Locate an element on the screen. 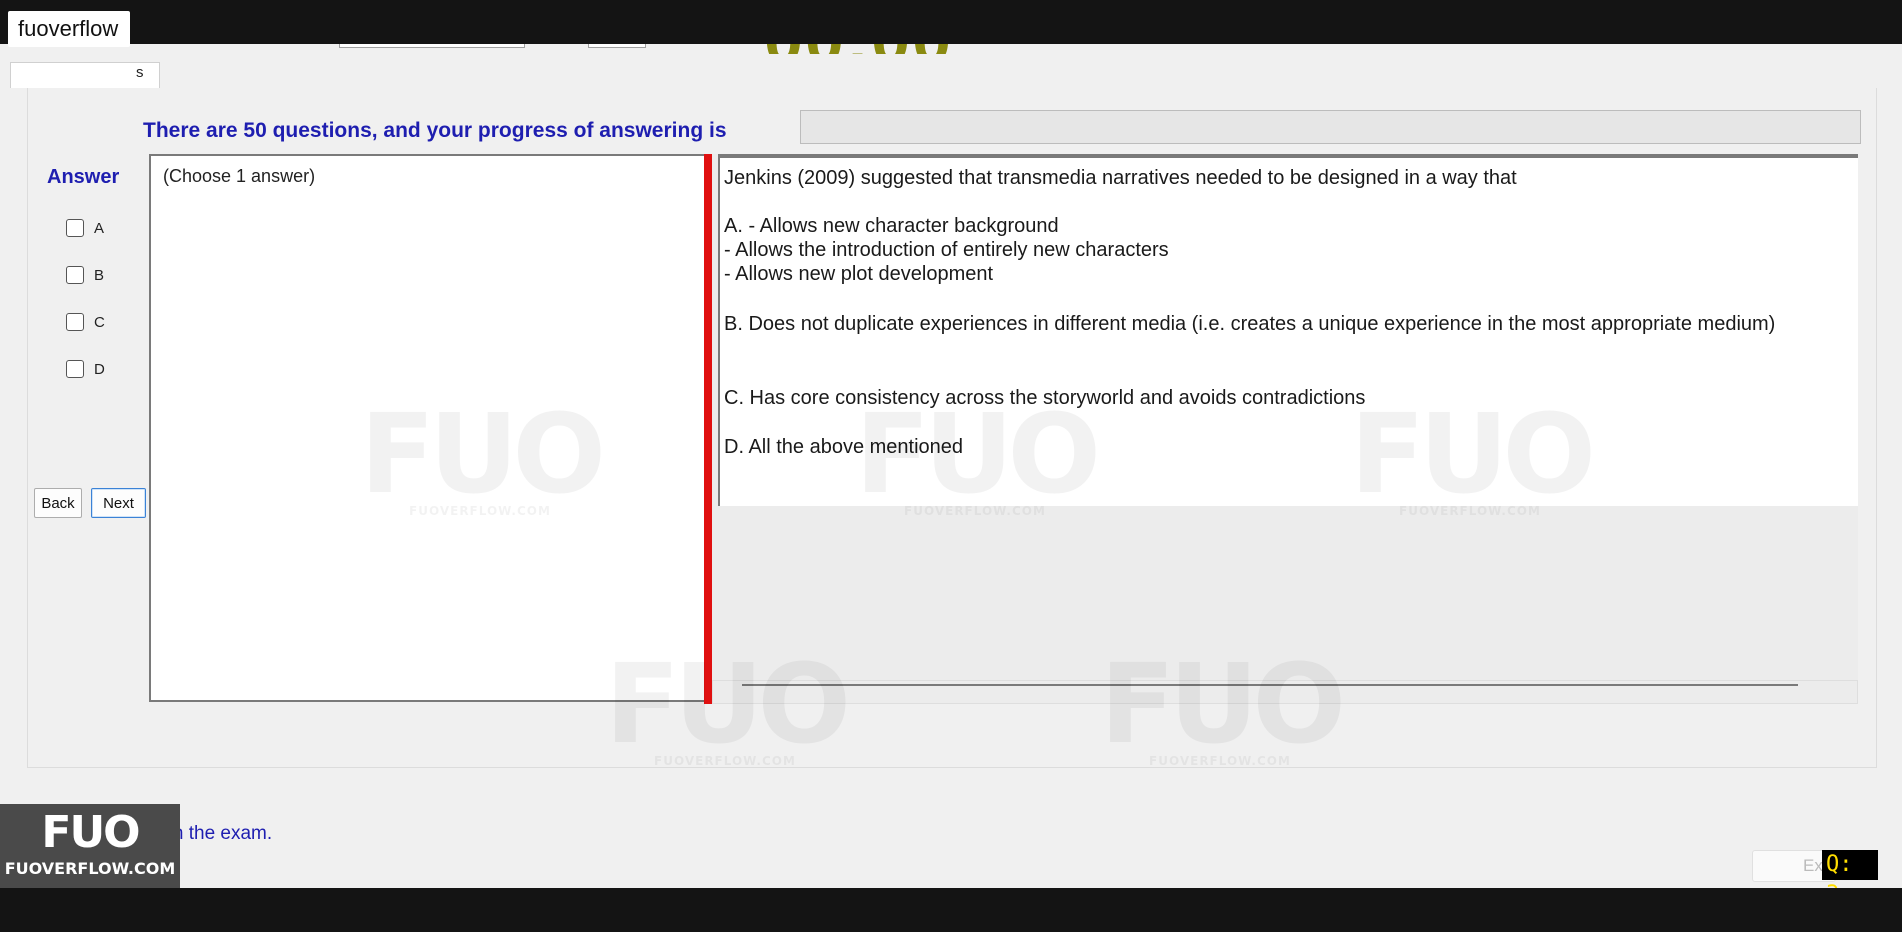  top-combo-box is located at coordinates (432, 46).